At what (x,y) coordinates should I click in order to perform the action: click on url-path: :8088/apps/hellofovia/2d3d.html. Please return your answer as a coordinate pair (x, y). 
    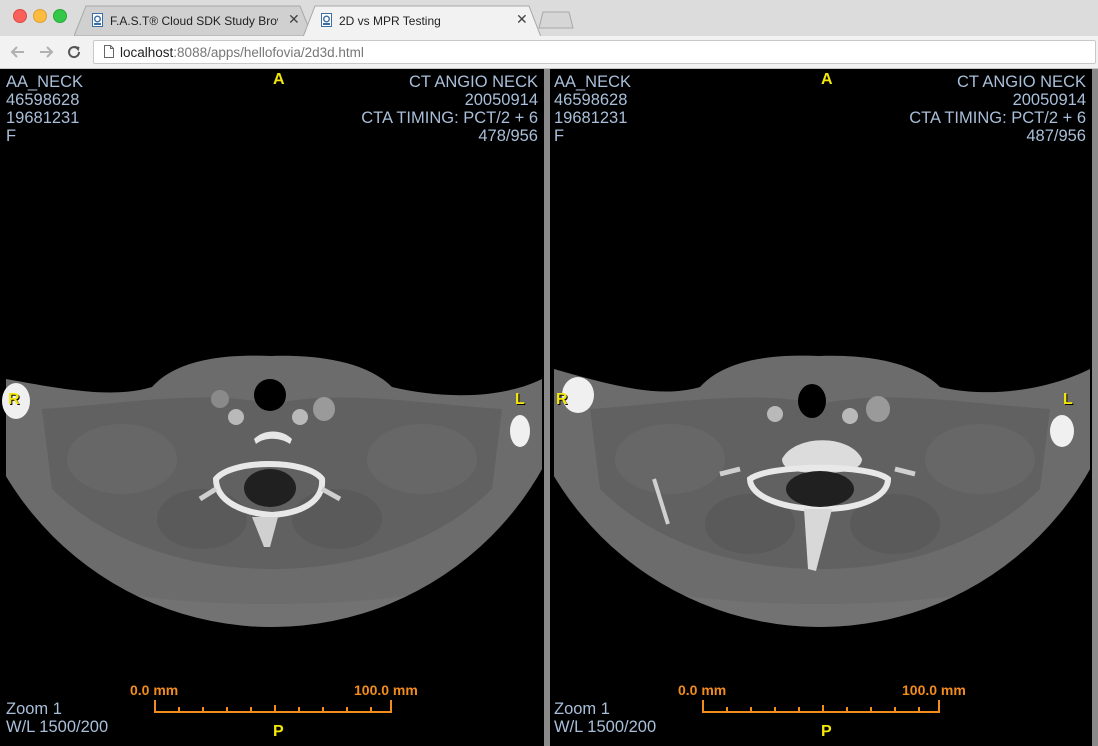
    Looking at the image, I should click on (268, 52).